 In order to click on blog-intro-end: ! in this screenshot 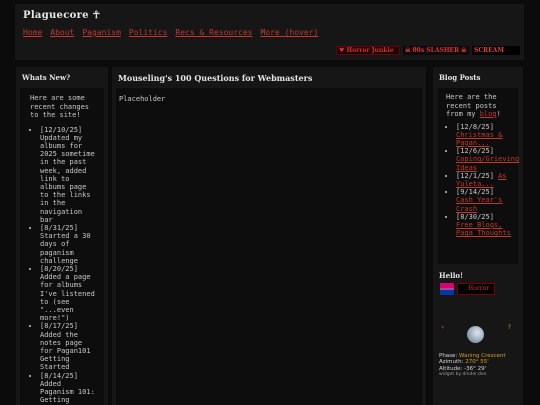, I will do `click(498, 114)`.